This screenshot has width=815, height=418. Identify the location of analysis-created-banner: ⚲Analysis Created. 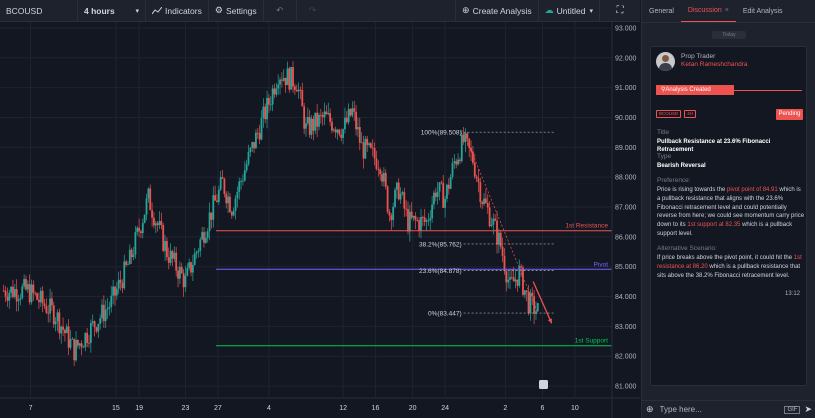
(695, 90).